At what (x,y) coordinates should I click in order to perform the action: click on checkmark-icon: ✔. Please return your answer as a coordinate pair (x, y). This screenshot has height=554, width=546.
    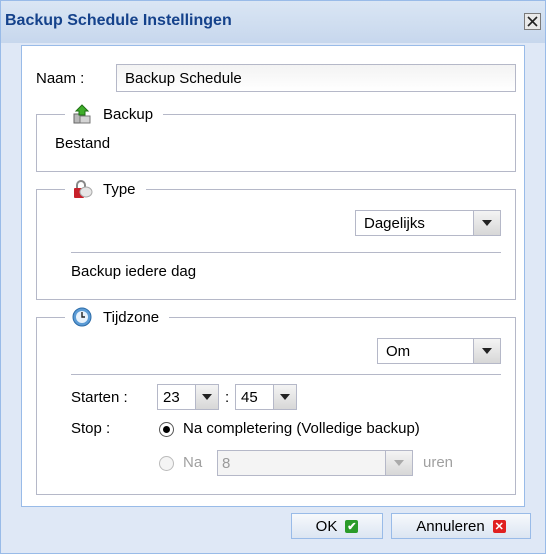
    Looking at the image, I should click on (352, 526).